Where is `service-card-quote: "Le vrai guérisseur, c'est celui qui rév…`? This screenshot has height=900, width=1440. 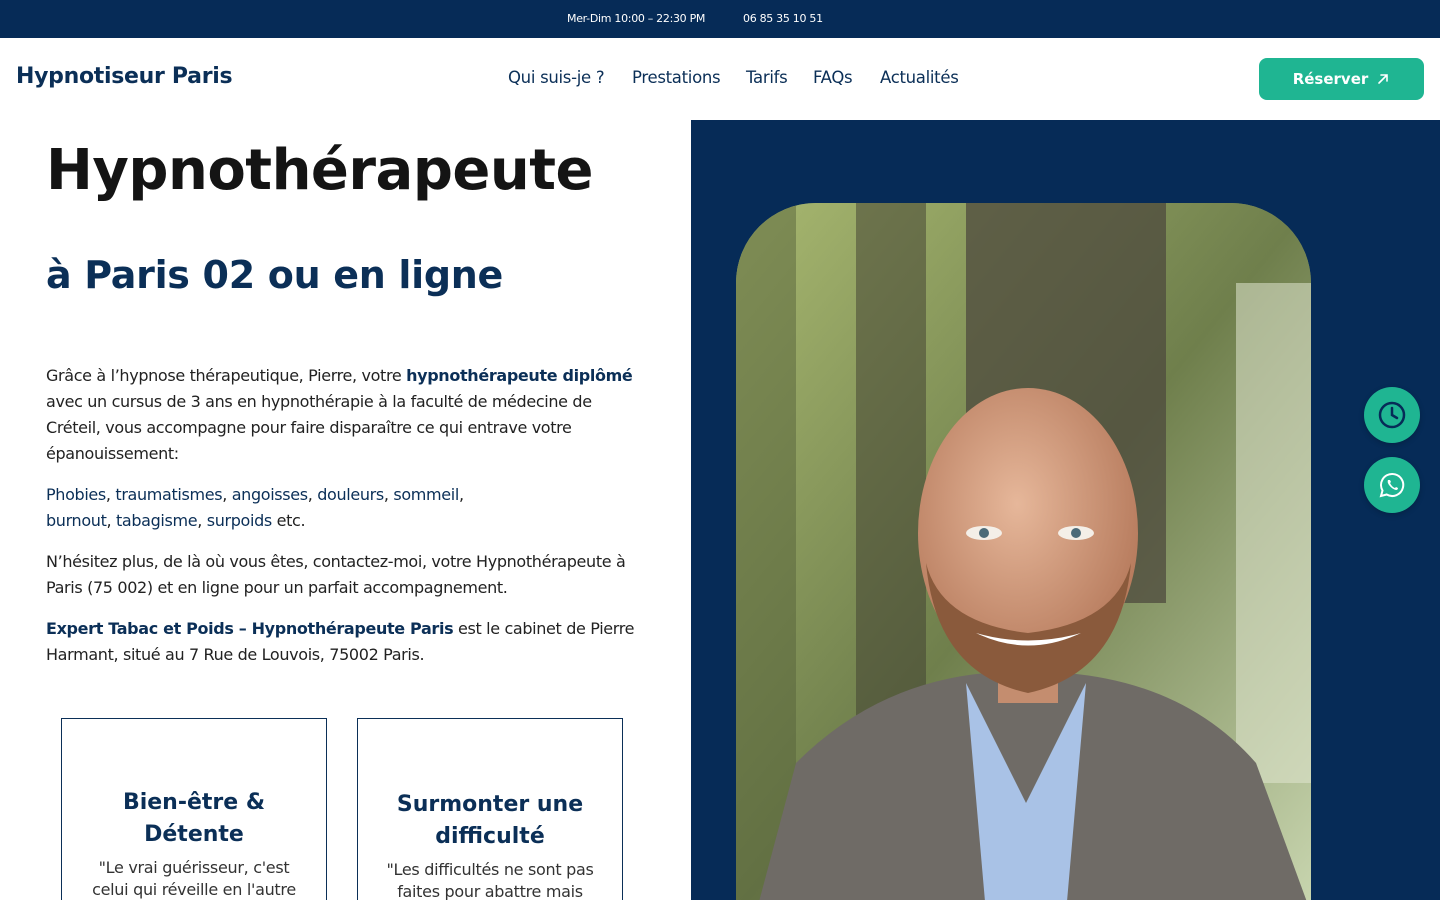
service-card-quote: "Le vrai guérisseur, c'est celui qui rév… is located at coordinates (194, 878).